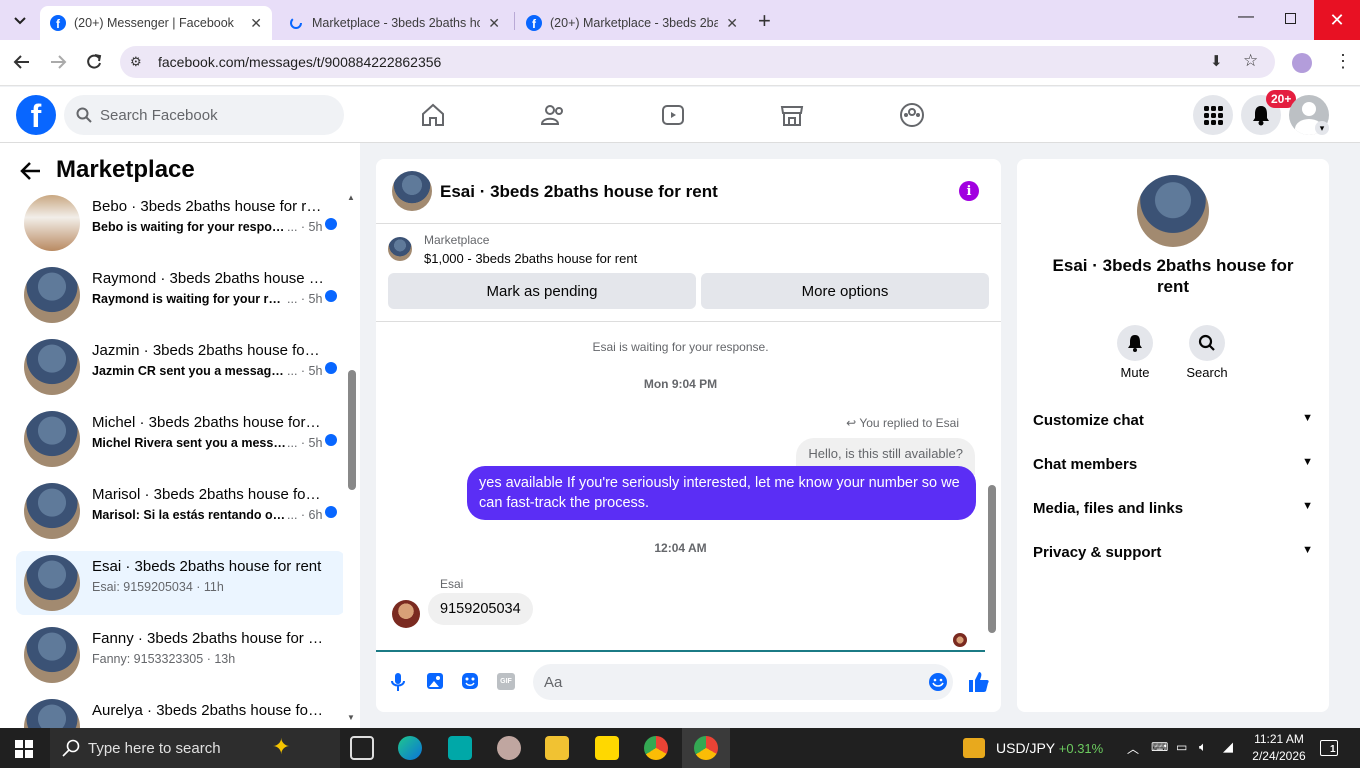 The width and height of the screenshot is (1360, 768). I want to click on tab-label: Marketplace - 3beds 2baths ho, so click(396, 23).